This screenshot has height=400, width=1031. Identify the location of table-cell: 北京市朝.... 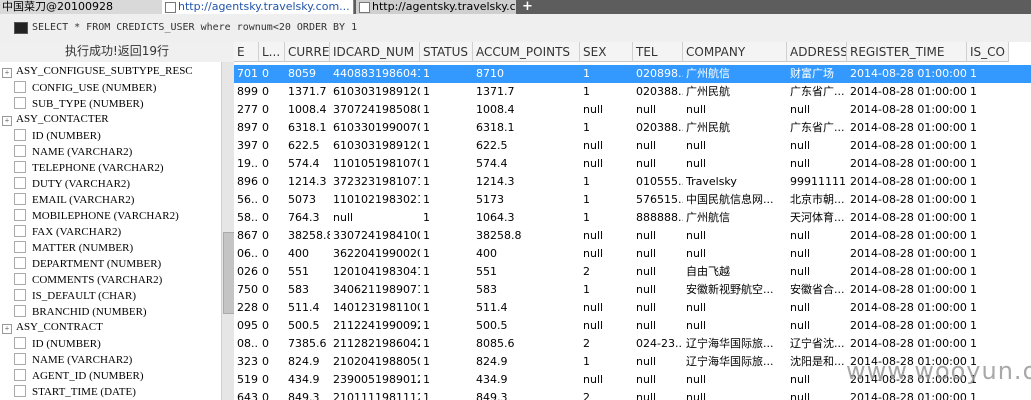
(817, 200).